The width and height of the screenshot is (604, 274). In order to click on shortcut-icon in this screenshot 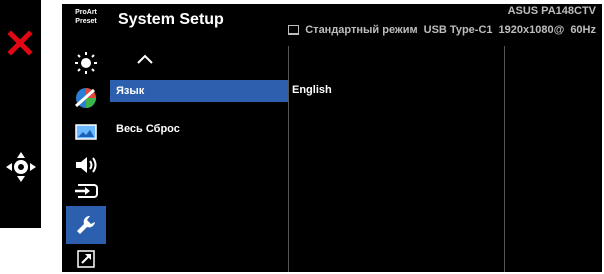, I will do `click(86, 259)`.